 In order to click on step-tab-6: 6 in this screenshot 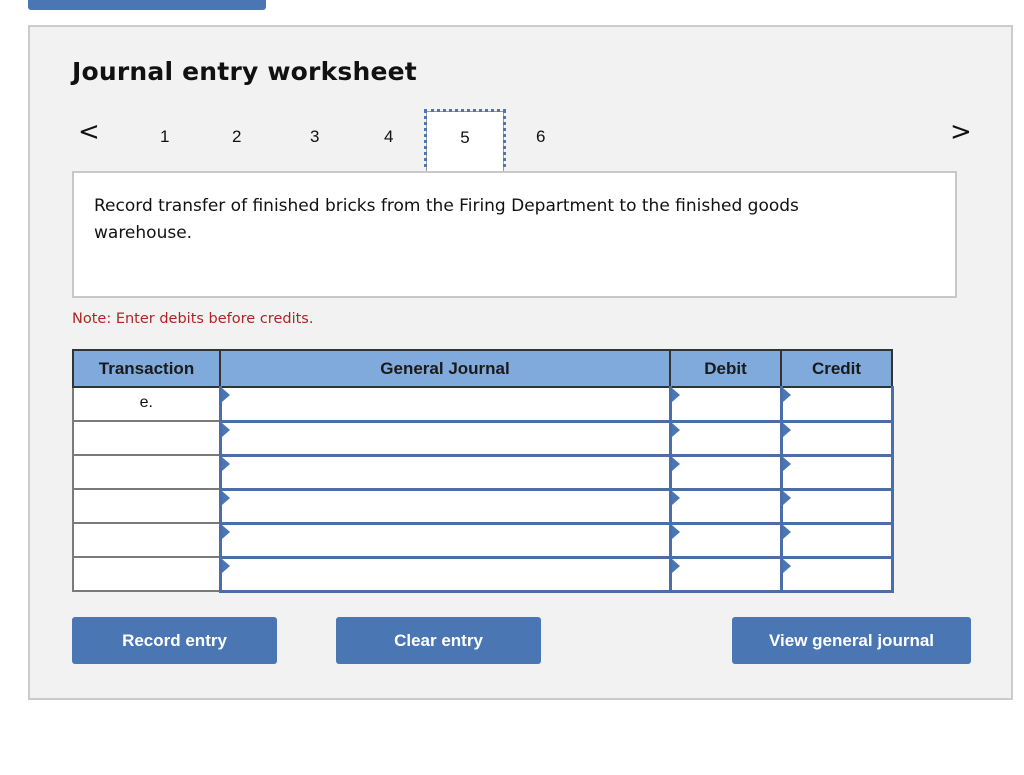, I will do `click(540, 137)`.